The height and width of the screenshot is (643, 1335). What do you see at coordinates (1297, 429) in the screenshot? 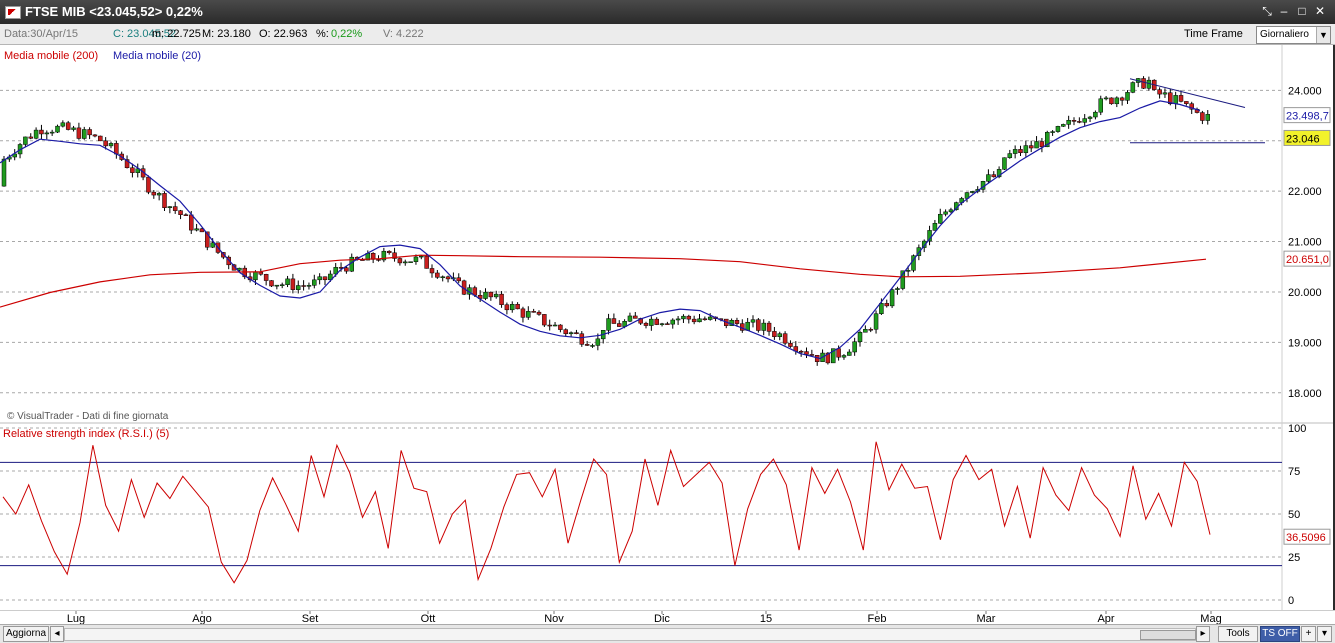
I see `rsi-tick-label: 100` at bounding box center [1297, 429].